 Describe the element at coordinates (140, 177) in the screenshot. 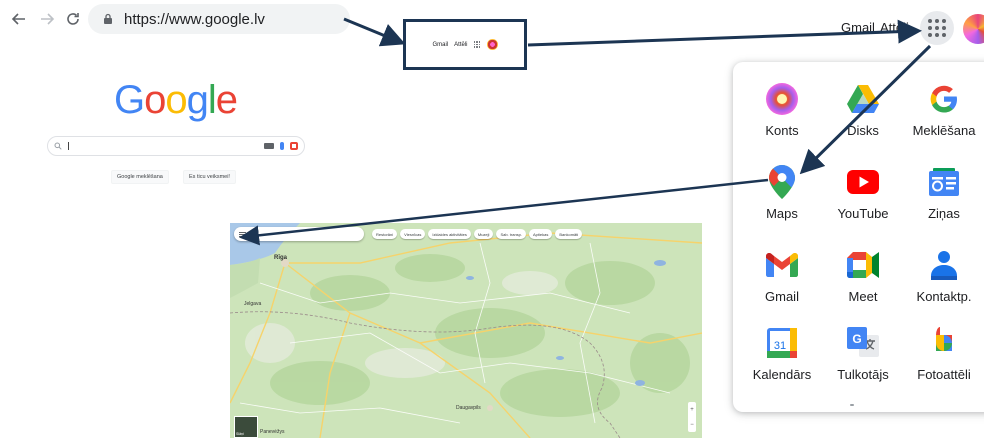

I see `google-search-button: Google meklēšana` at that location.